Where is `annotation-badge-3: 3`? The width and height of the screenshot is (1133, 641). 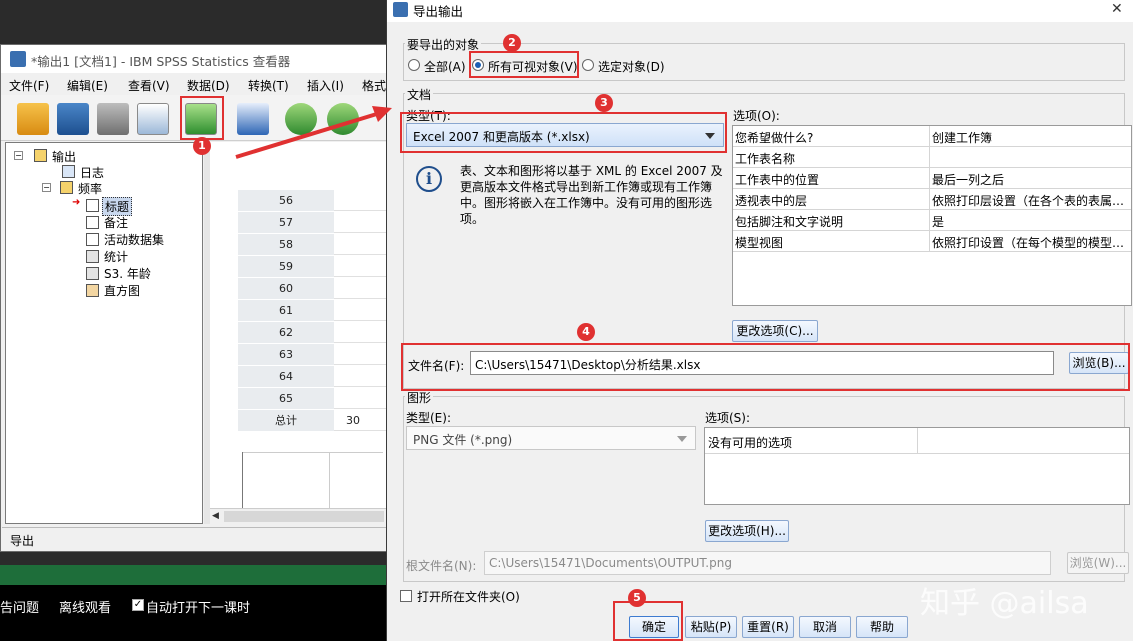 annotation-badge-3: 3 is located at coordinates (604, 103).